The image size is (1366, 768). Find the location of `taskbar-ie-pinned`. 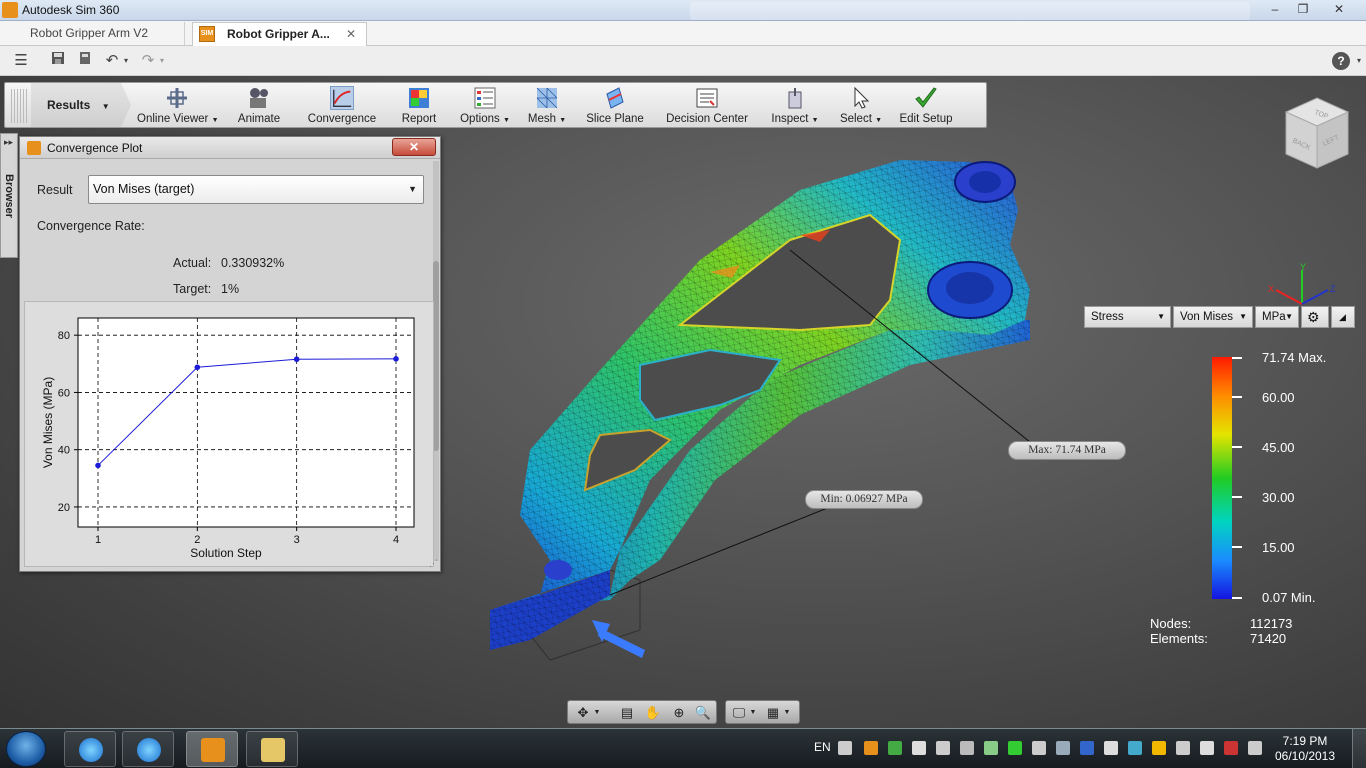

taskbar-ie-pinned is located at coordinates (90, 749).